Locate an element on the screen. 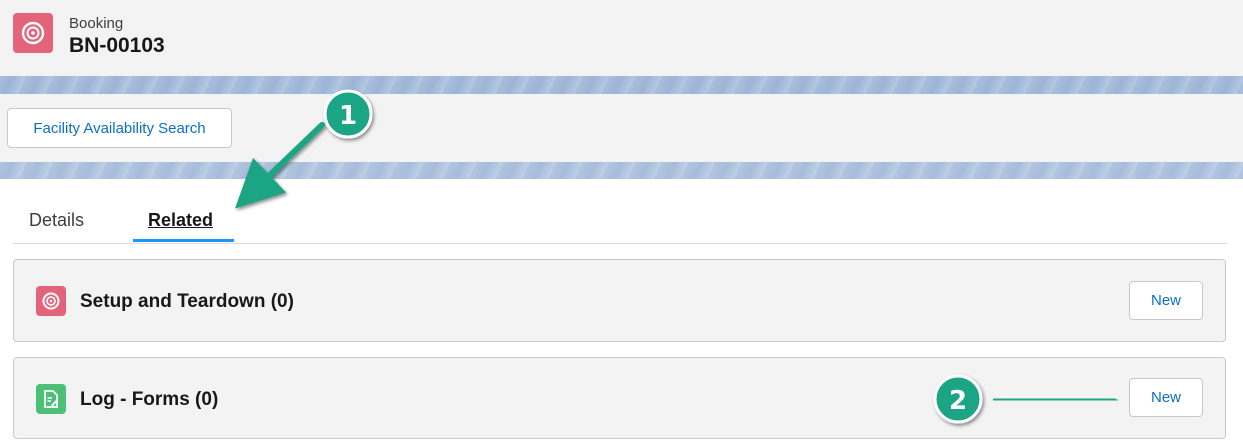 This screenshot has width=1243, height=446. form-log-icon is located at coordinates (51, 399).